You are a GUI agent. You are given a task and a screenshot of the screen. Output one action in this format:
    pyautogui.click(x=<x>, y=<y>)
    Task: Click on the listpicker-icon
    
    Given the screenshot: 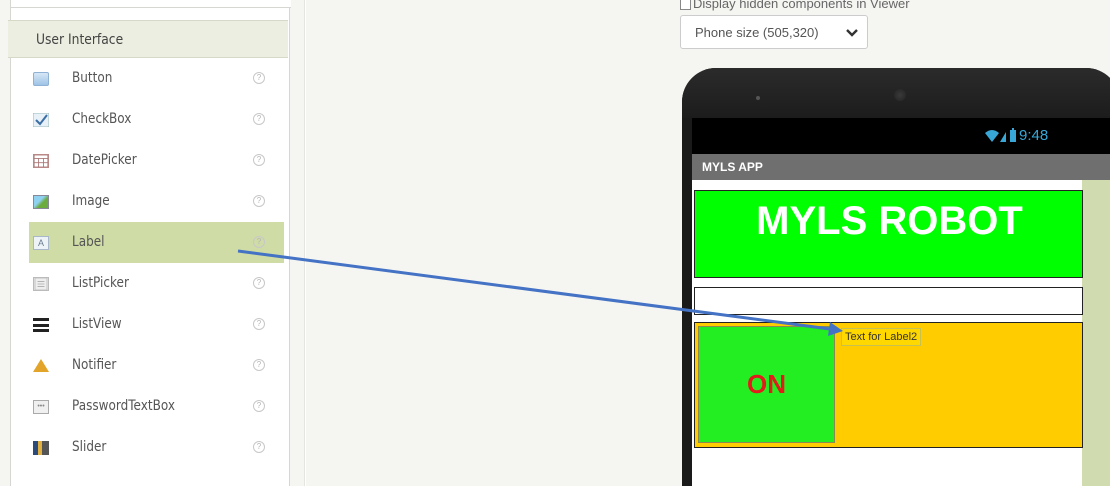 What is the action you would take?
    pyautogui.click(x=41, y=284)
    